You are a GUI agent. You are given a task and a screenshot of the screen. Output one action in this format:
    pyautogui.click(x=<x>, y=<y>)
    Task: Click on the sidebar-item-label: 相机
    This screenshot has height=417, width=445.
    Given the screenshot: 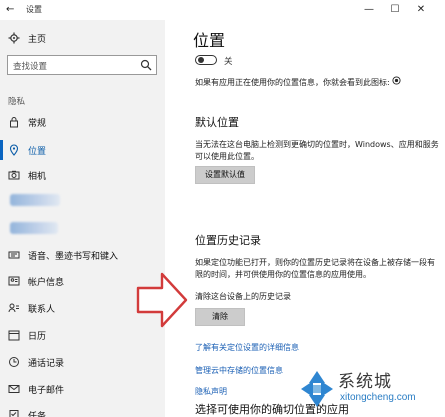 What is the action you would take?
    pyautogui.click(x=37, y=176)
    